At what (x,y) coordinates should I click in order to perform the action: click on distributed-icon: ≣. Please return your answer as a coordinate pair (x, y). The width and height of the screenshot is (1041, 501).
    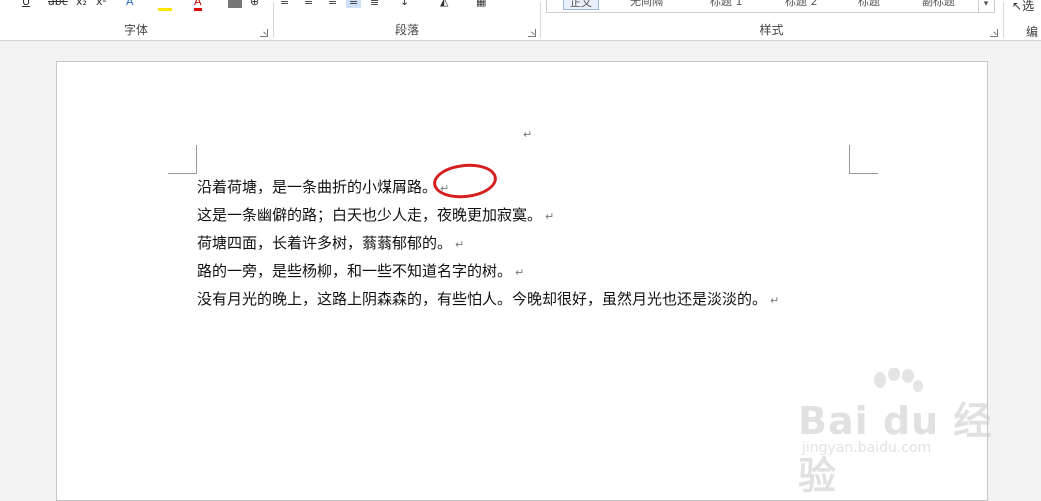
    Looking at the image, I should click on (374, 4).